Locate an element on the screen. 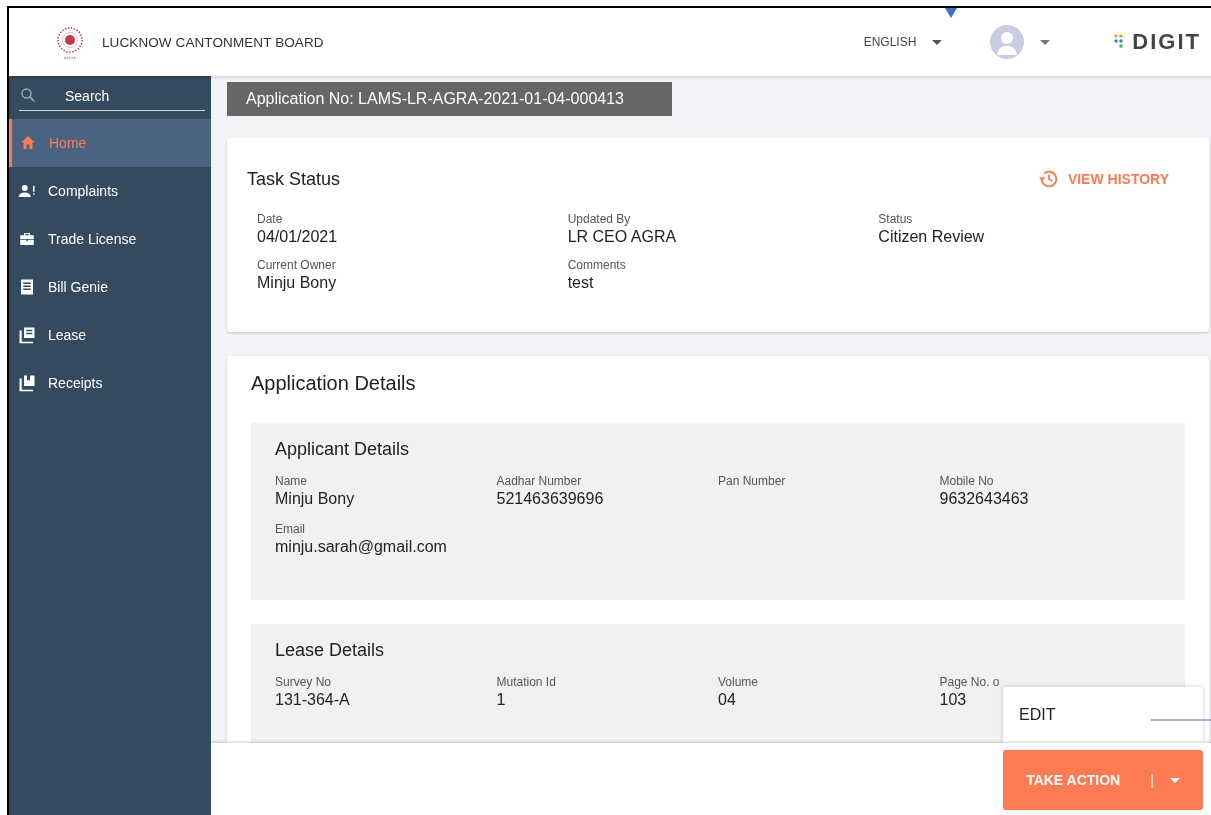  field-label: Status is located at coordinates (895, 219).